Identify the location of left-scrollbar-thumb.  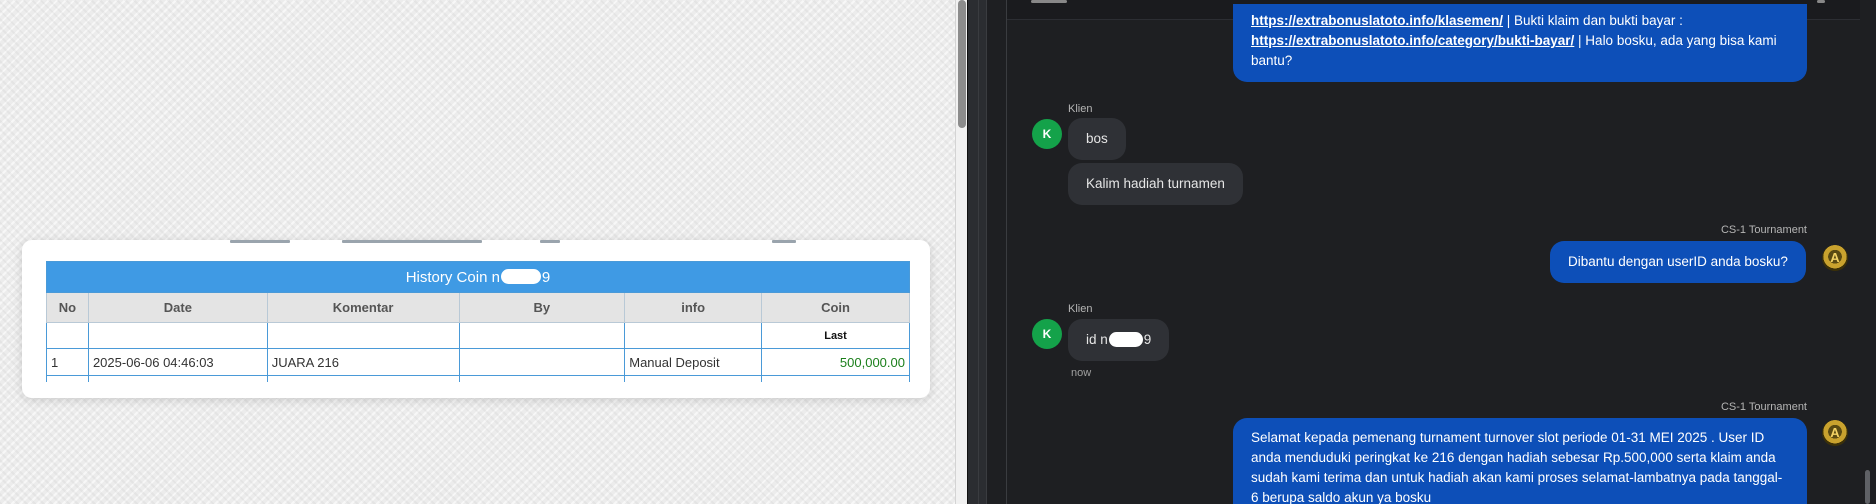
(962, 64).